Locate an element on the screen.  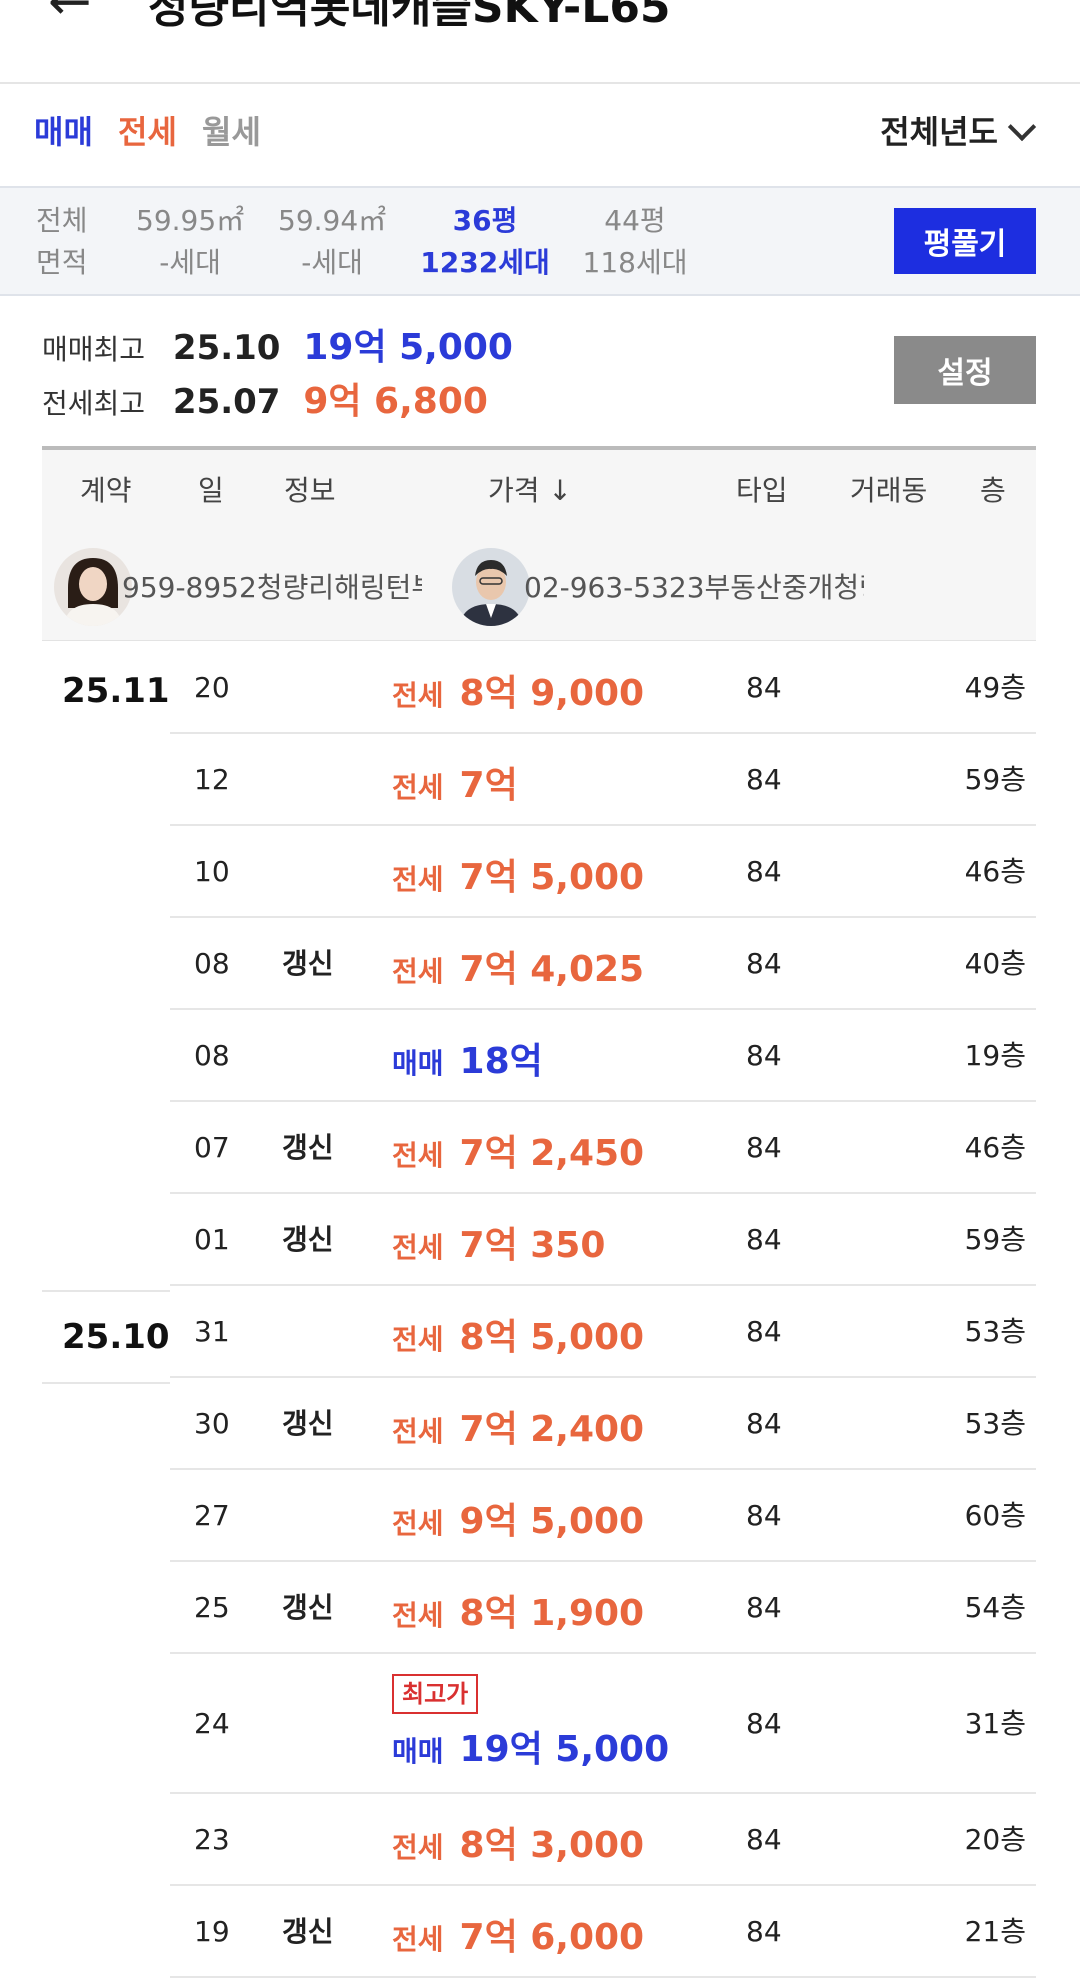
table-header: 계약 일 정보 가격 ↓ 타입 거래동 층 is located at coordinates (539, 493).